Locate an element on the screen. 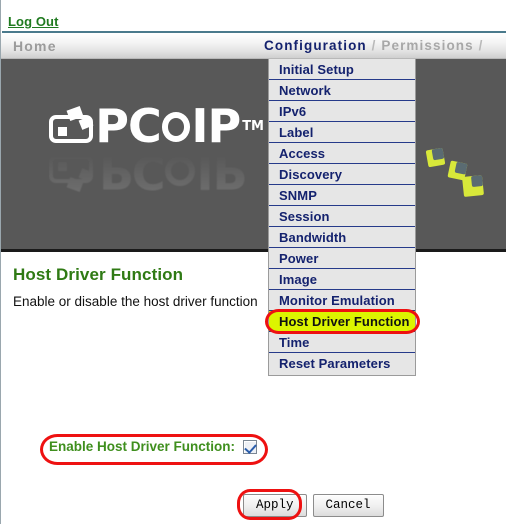  pcoip-logo-main: PC IP TM is located at coordinates (156, 126).